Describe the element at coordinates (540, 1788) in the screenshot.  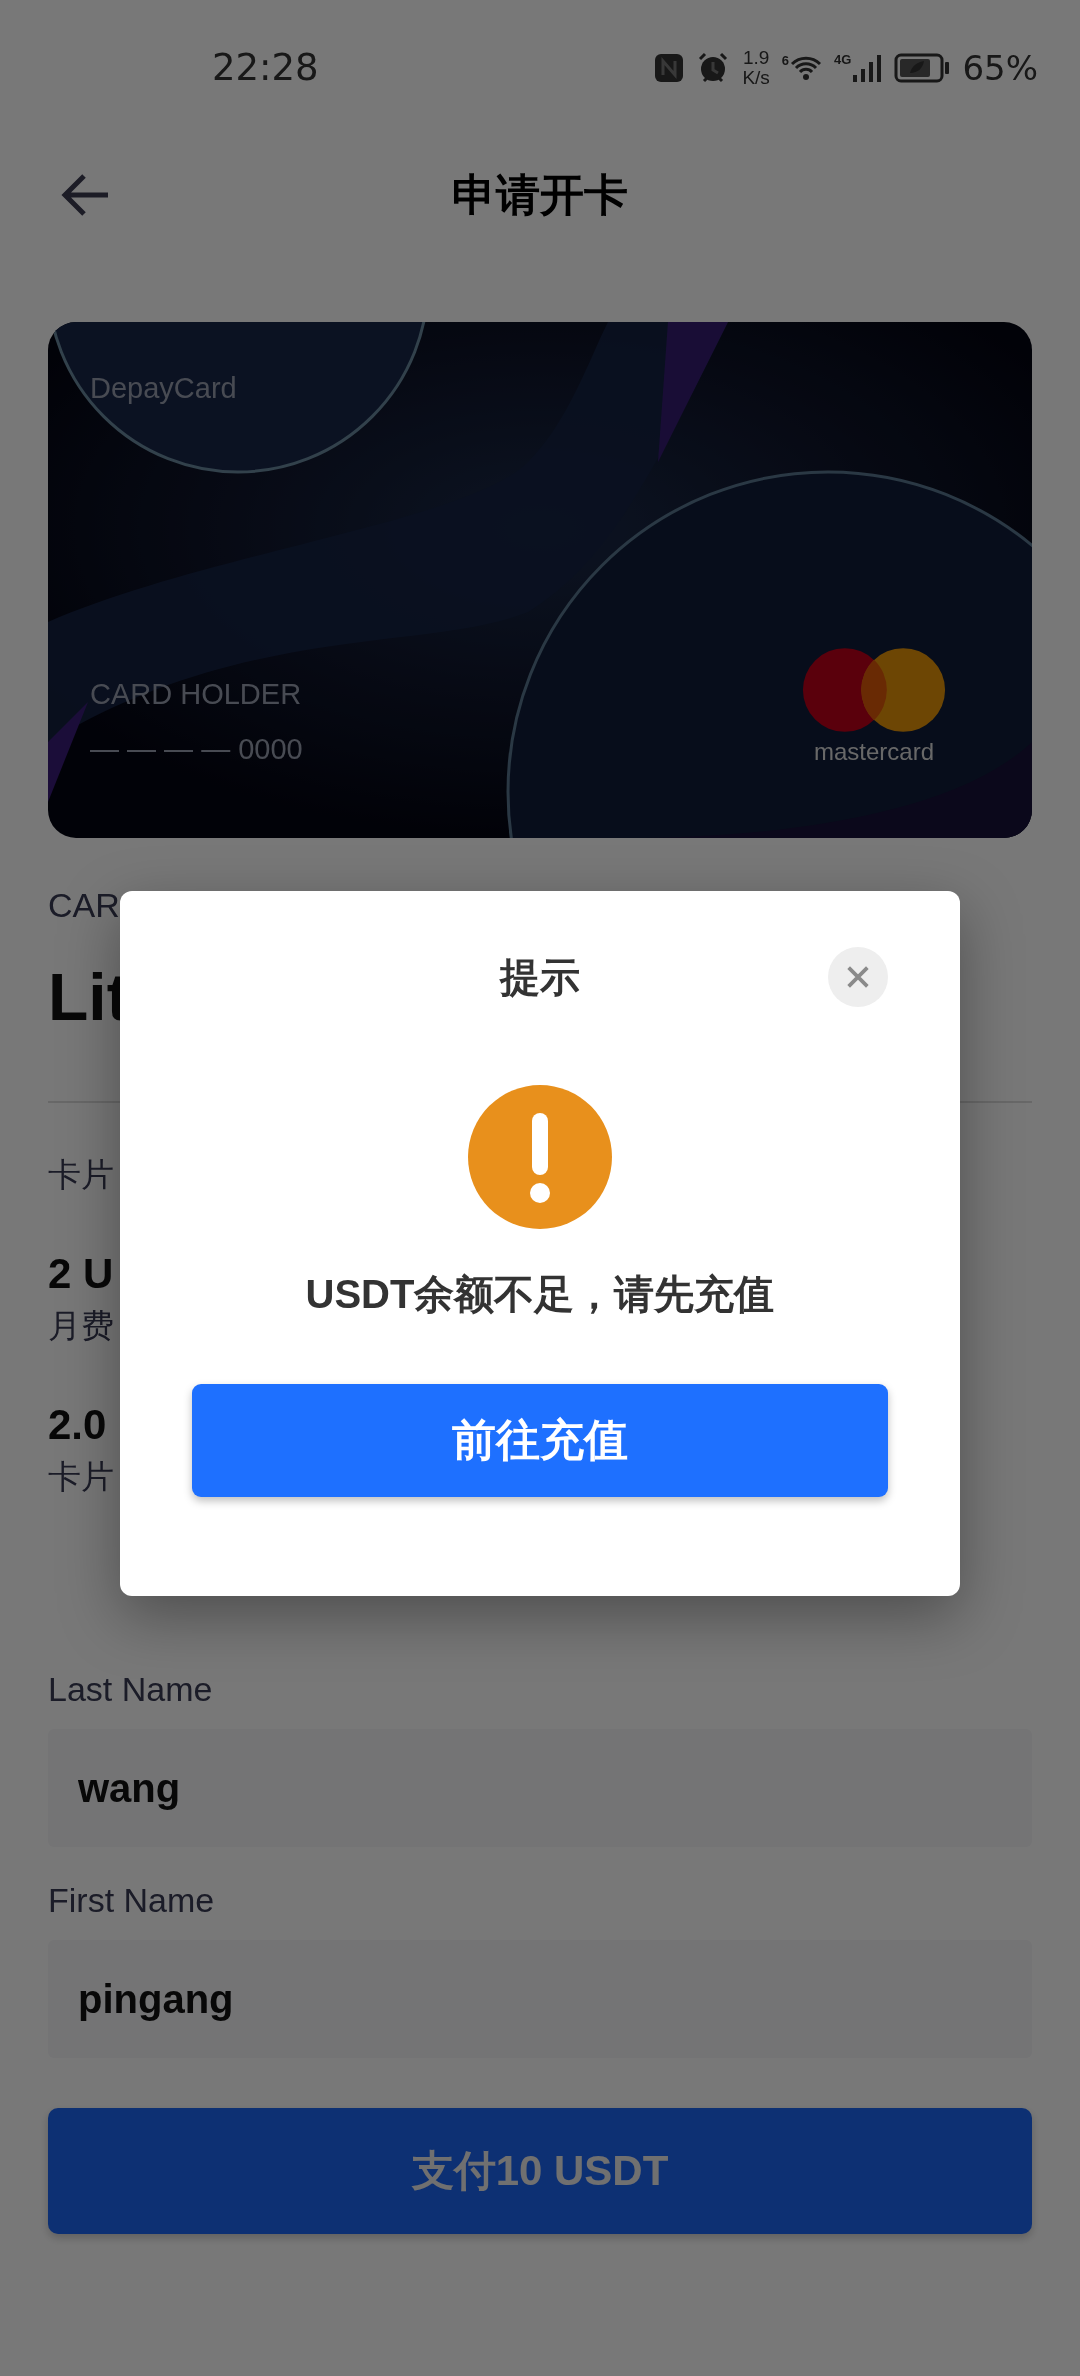
I see `input-field: wang` at that location.